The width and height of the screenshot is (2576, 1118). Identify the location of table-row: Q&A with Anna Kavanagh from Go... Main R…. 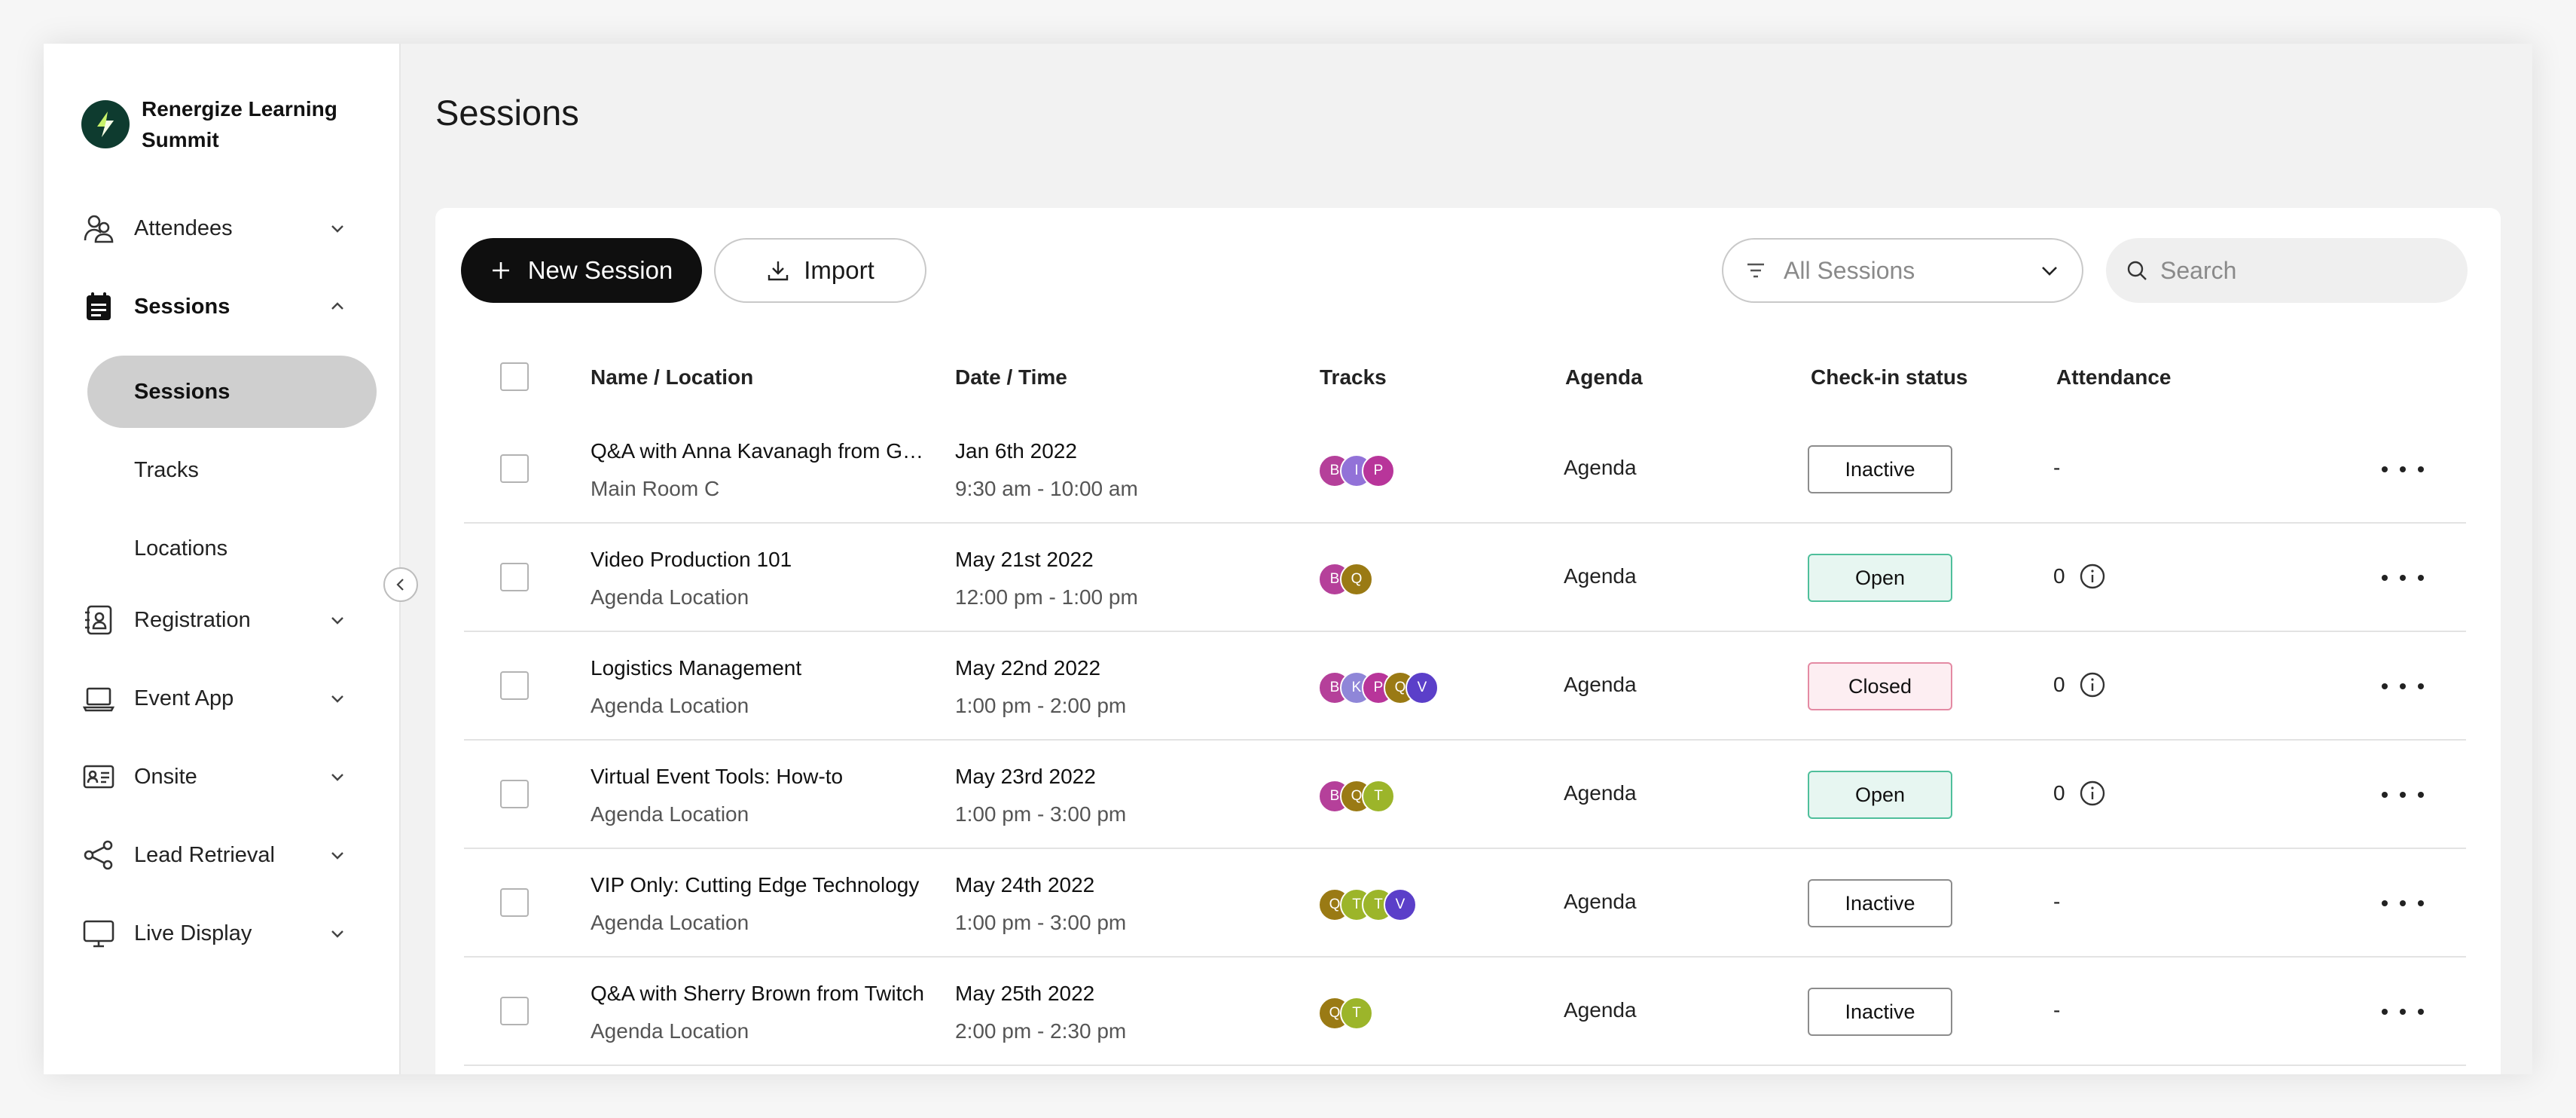
(1465, 469).